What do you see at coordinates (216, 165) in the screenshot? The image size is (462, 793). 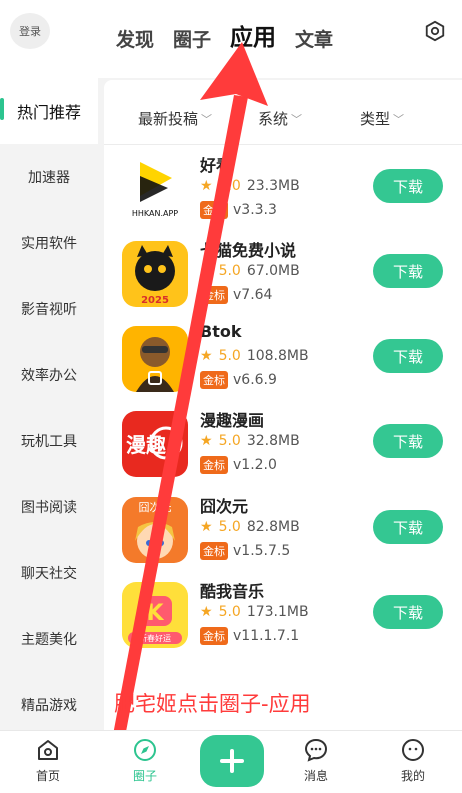 I see `app-name: 好看` at bounding box center [216, 165].